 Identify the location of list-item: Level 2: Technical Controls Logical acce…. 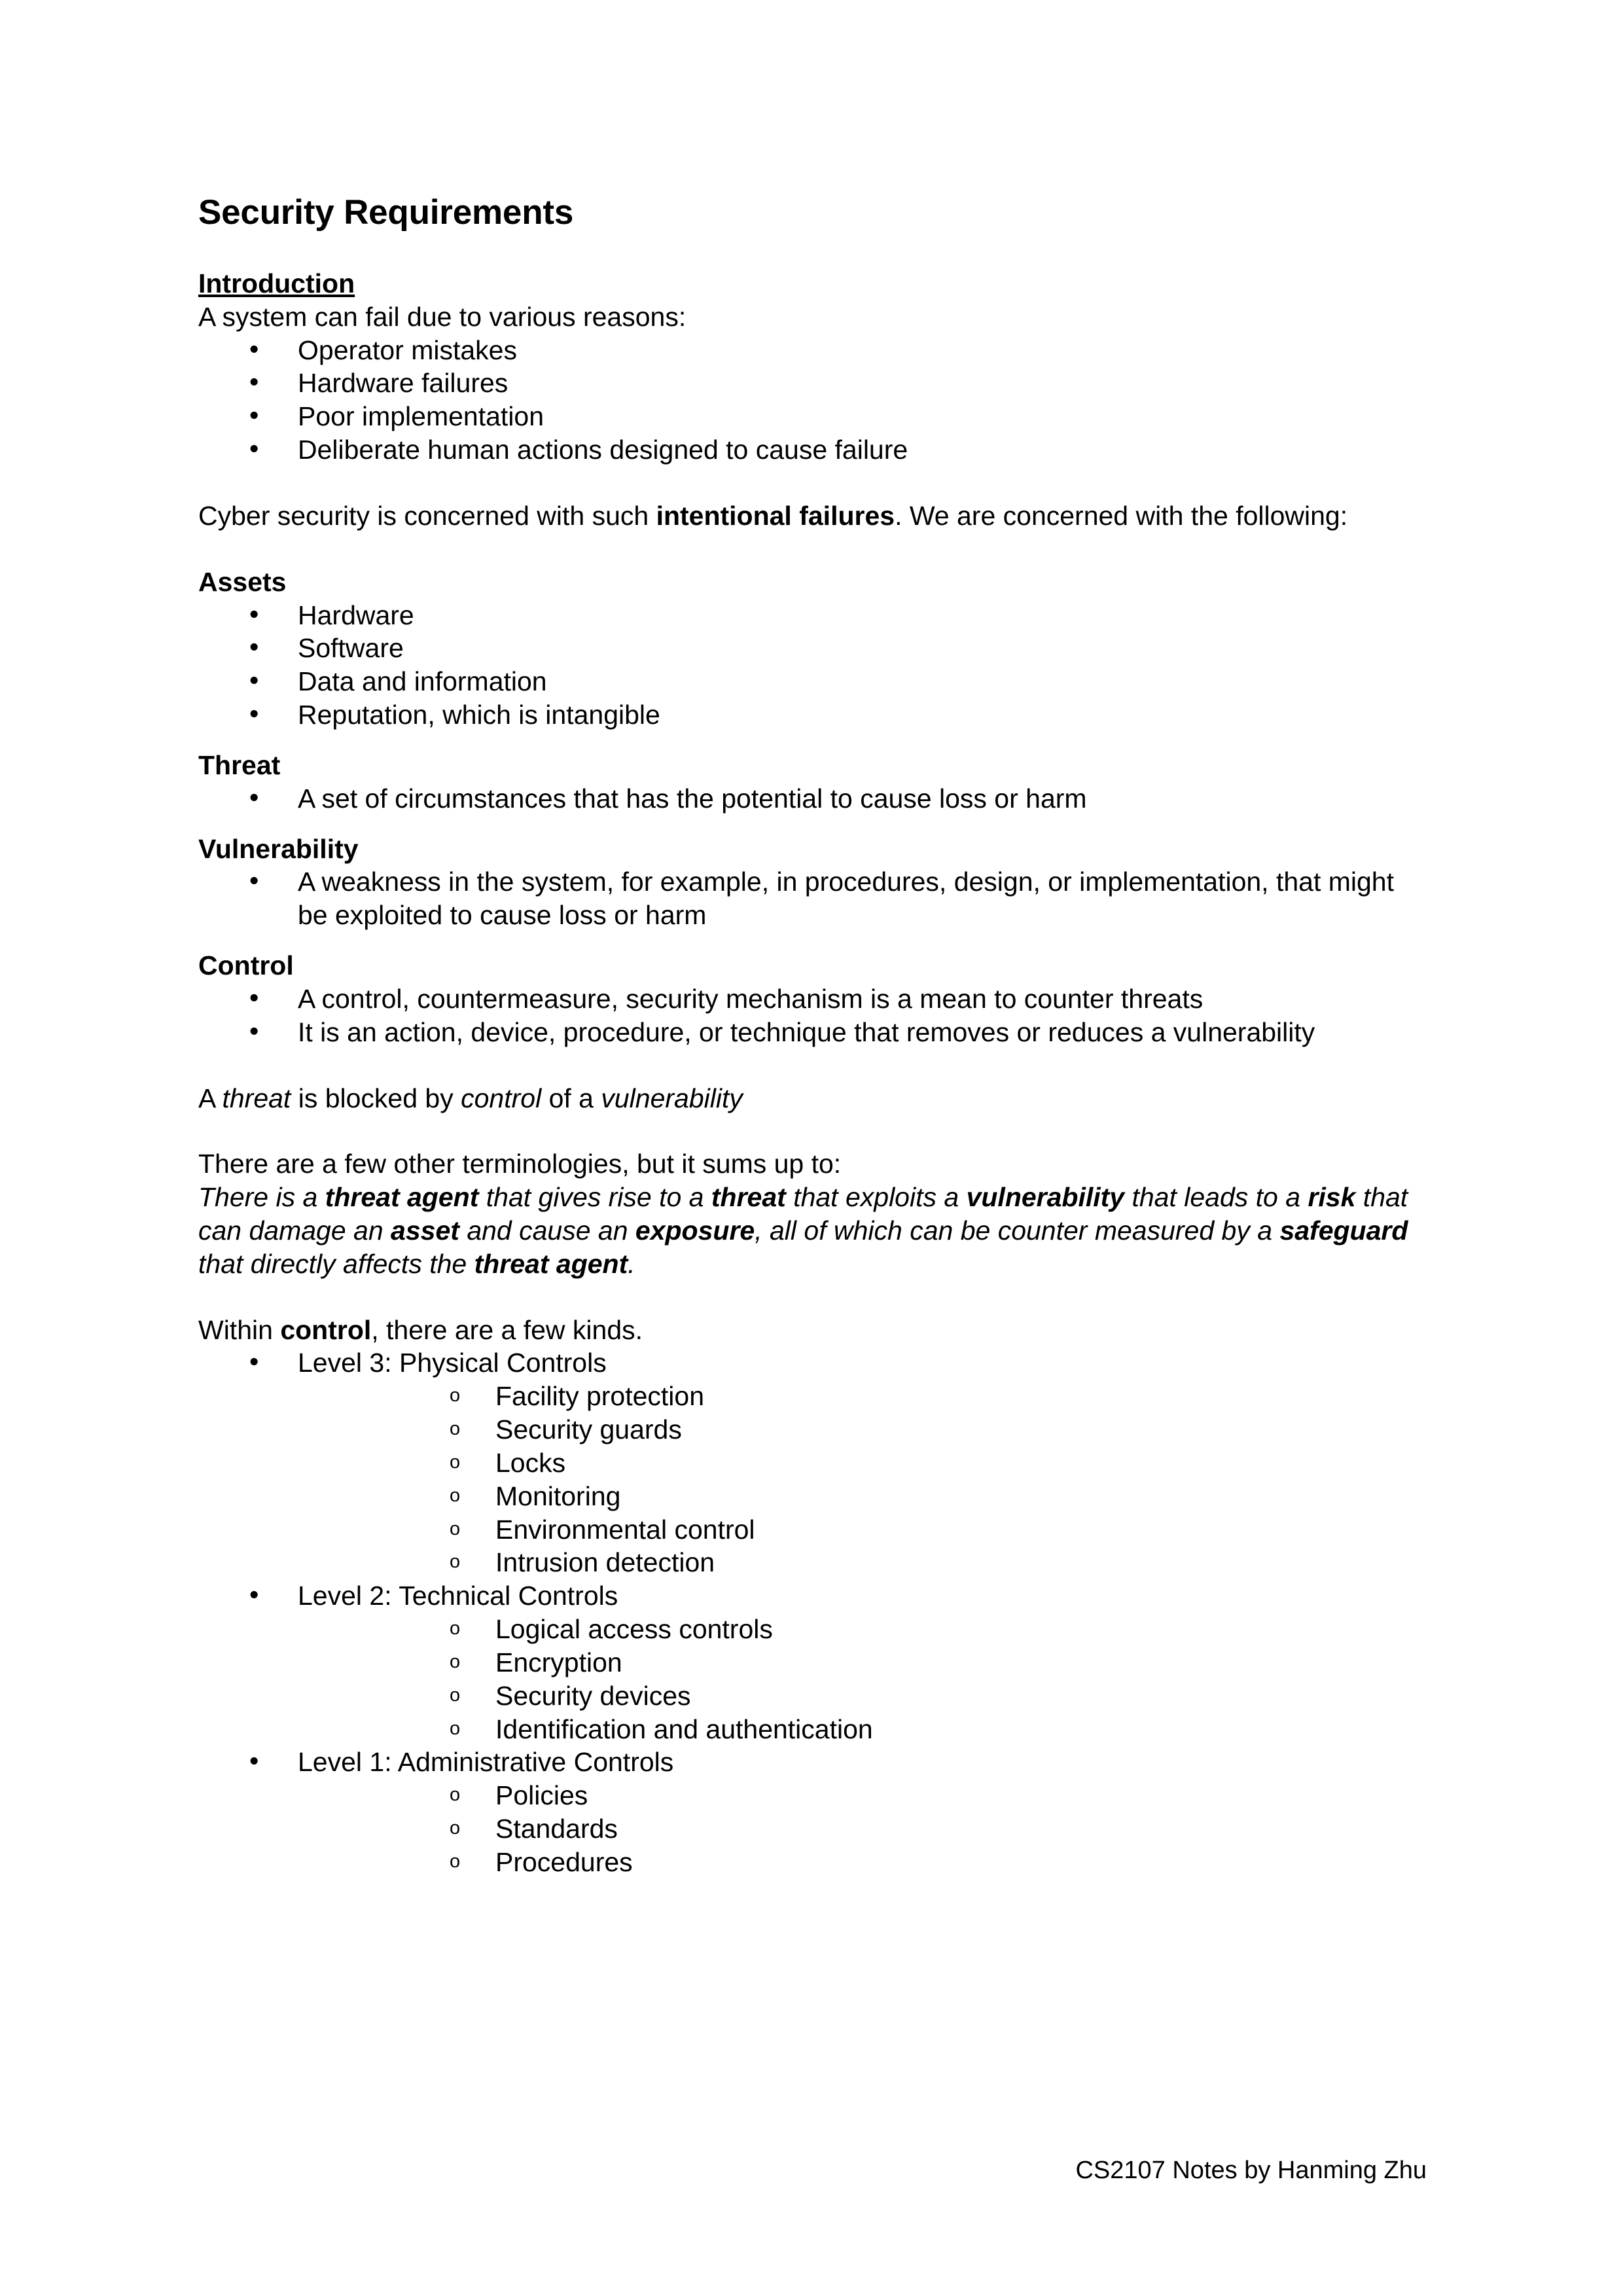
(813, 1662).